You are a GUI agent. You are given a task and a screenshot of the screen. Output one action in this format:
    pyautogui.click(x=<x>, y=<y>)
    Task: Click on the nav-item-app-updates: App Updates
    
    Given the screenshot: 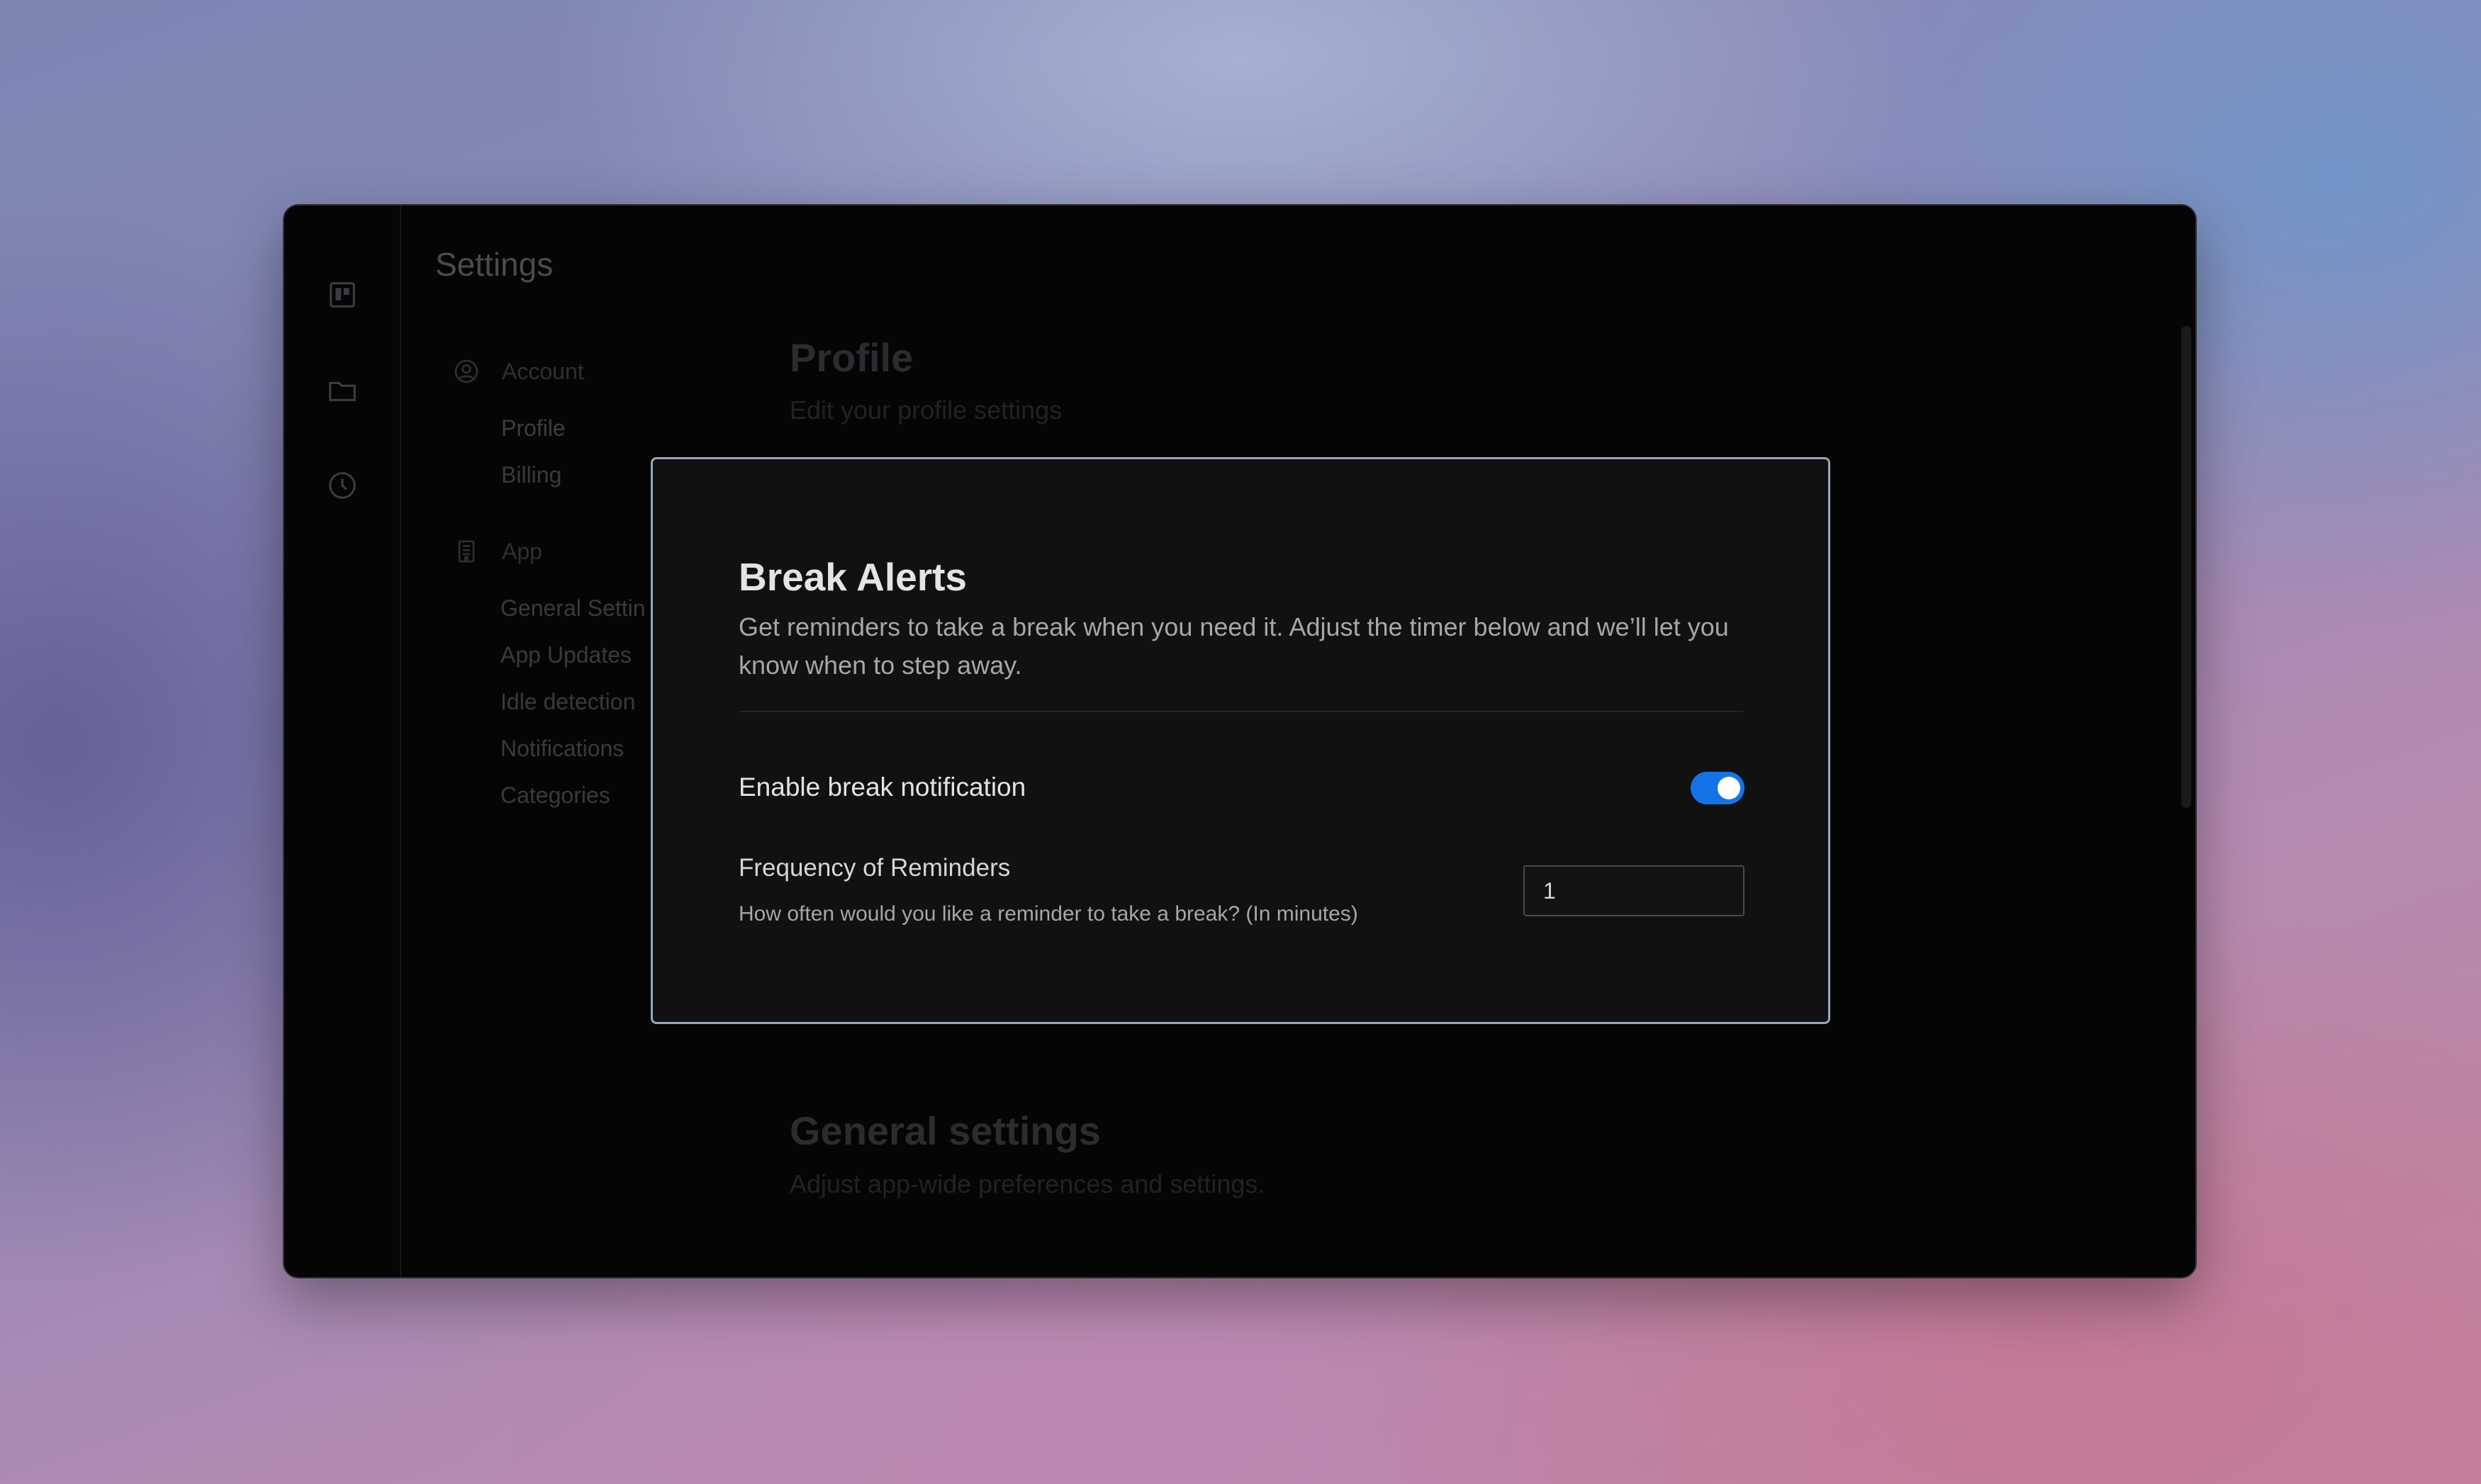 What is the action you would take?
    pyautogui.click(x=566, y=655)
    